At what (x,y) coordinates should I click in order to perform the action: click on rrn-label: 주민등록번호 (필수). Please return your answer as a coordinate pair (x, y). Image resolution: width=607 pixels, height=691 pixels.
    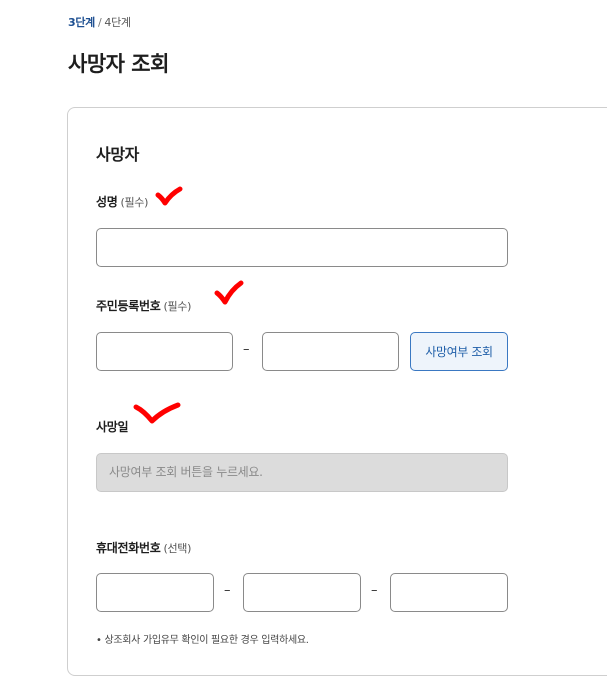
    Looking at the image, I should click on (143, 305).